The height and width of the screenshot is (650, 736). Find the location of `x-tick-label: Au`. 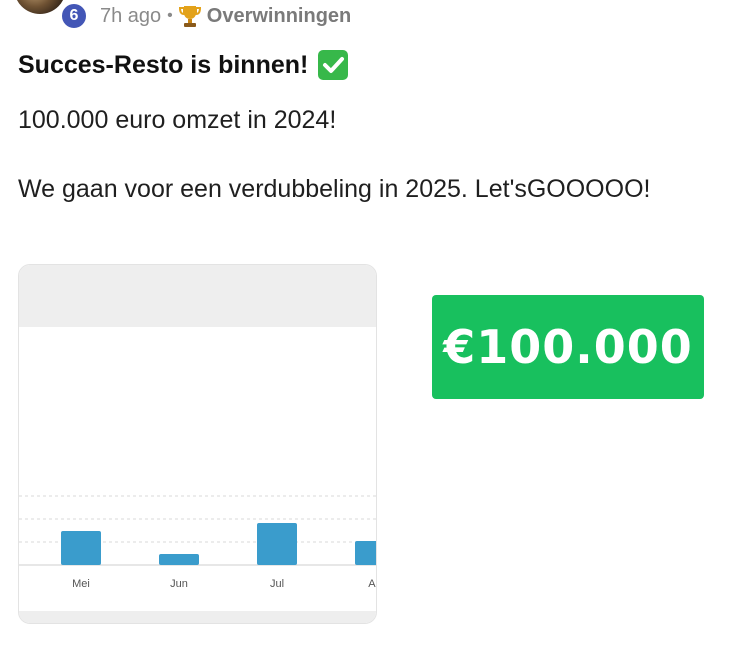

x-tick-label: Au is located at coordinates (372, 584).